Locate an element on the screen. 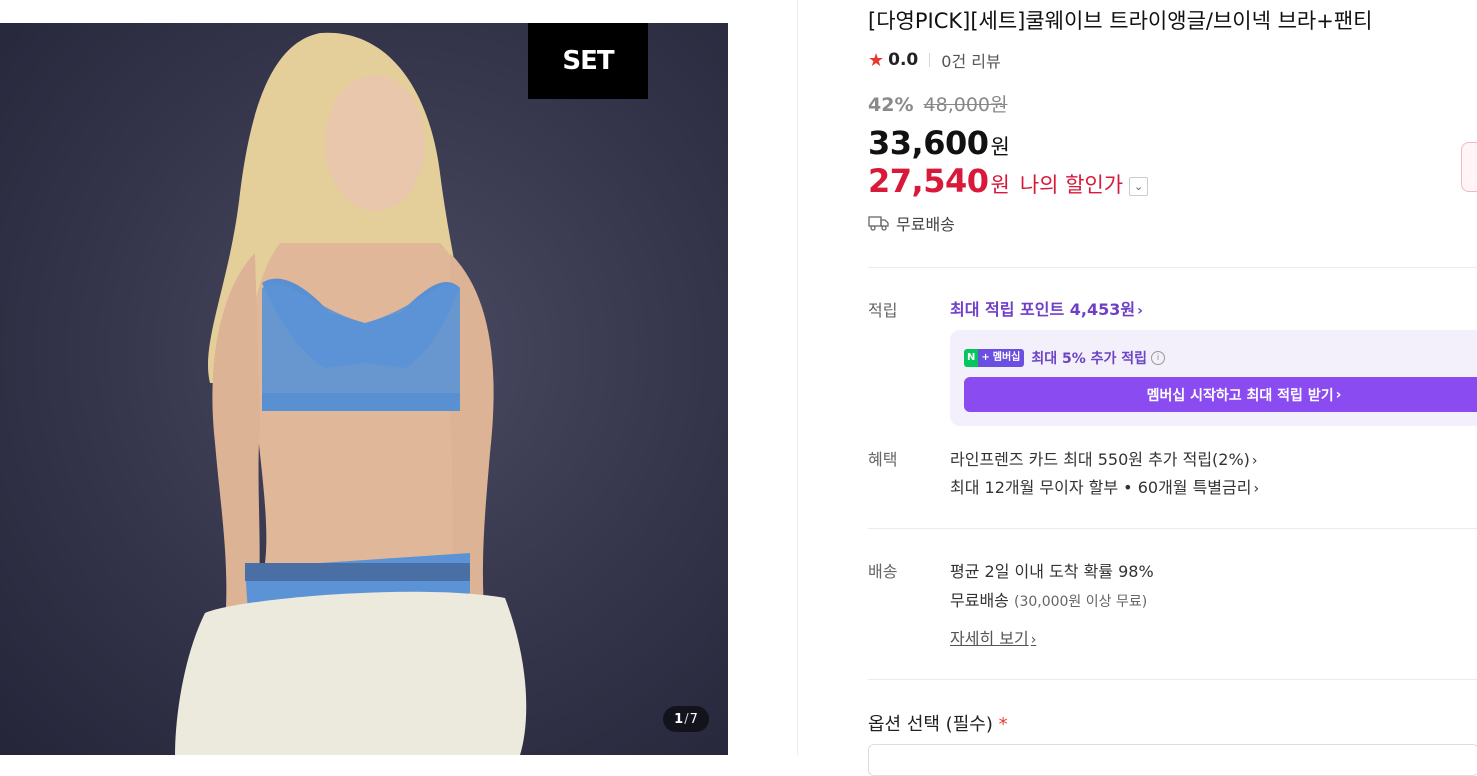 The width and height of the screenshot is (1477, 776). plus-mark: + is located at coordinates (985, 358).